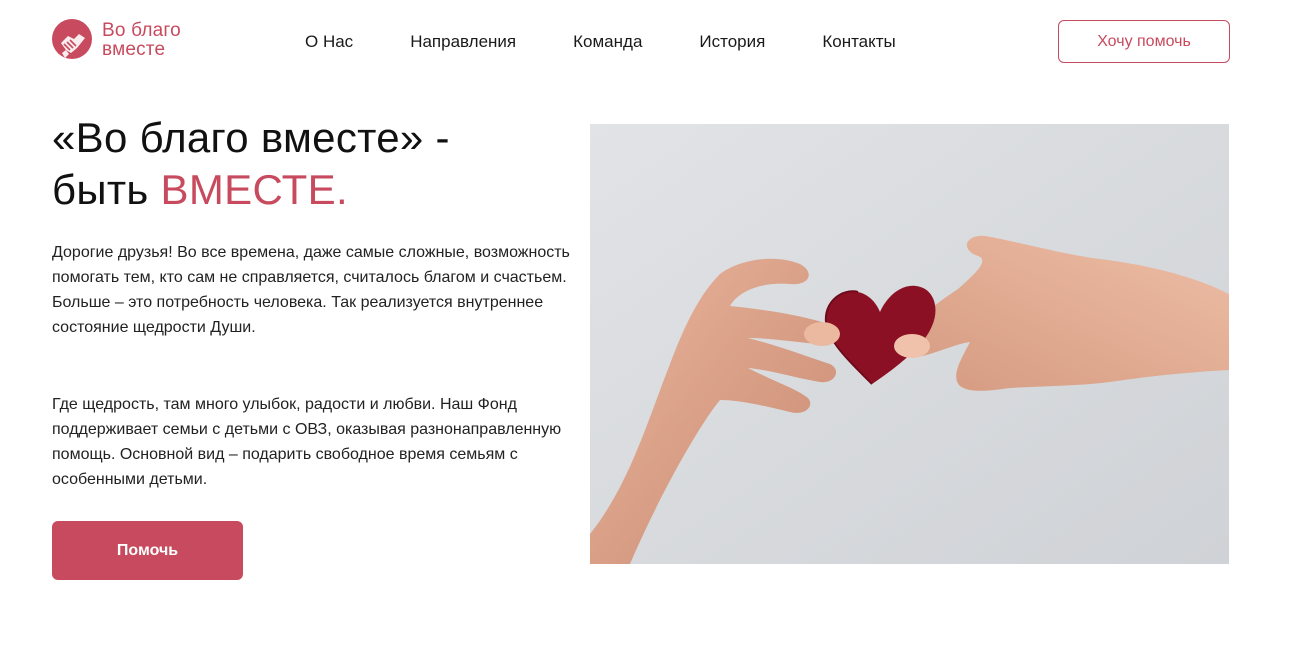 Image resolution: width=1290 pixels, height=672 pixels. I want to click on brand-name-line1: Во благо, so click(141, 30).